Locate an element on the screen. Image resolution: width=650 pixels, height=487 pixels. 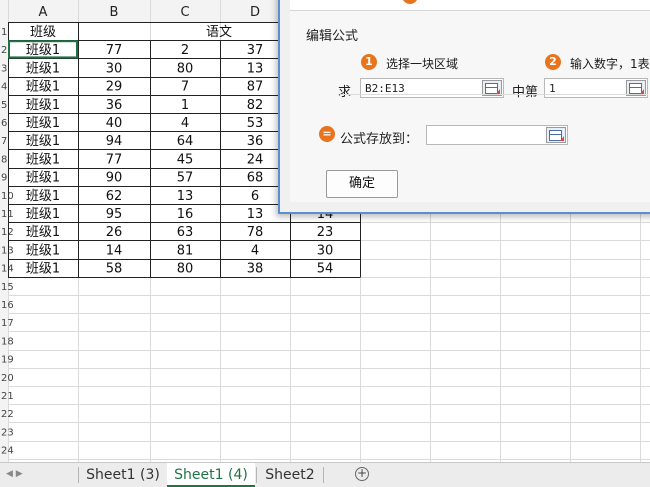
table-cell: 63 is located at coordinates (185, 232).